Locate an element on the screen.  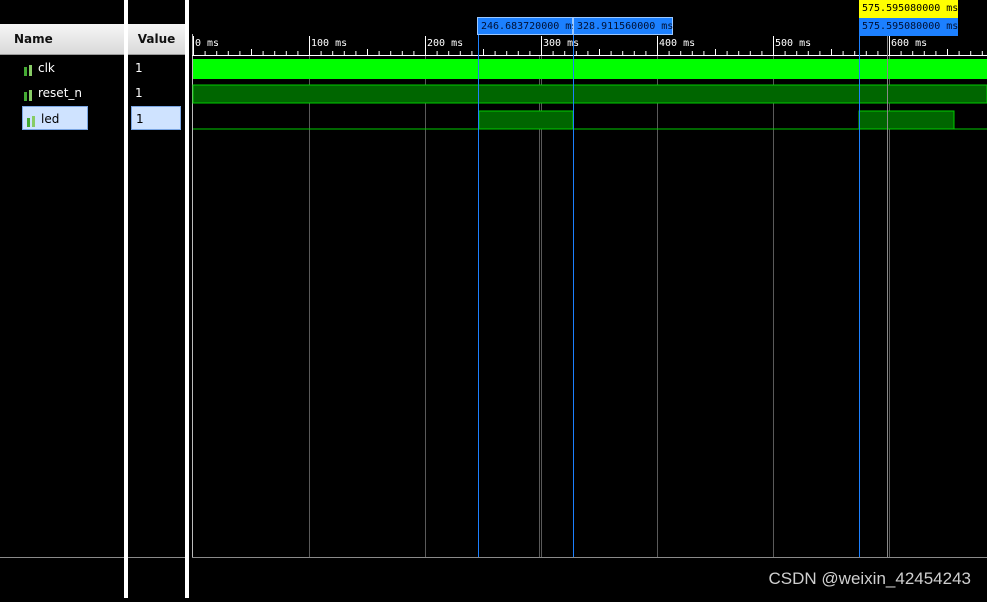
main-cursor-tag-top: 575.595080000 ms is located at coordinates (908, 9).